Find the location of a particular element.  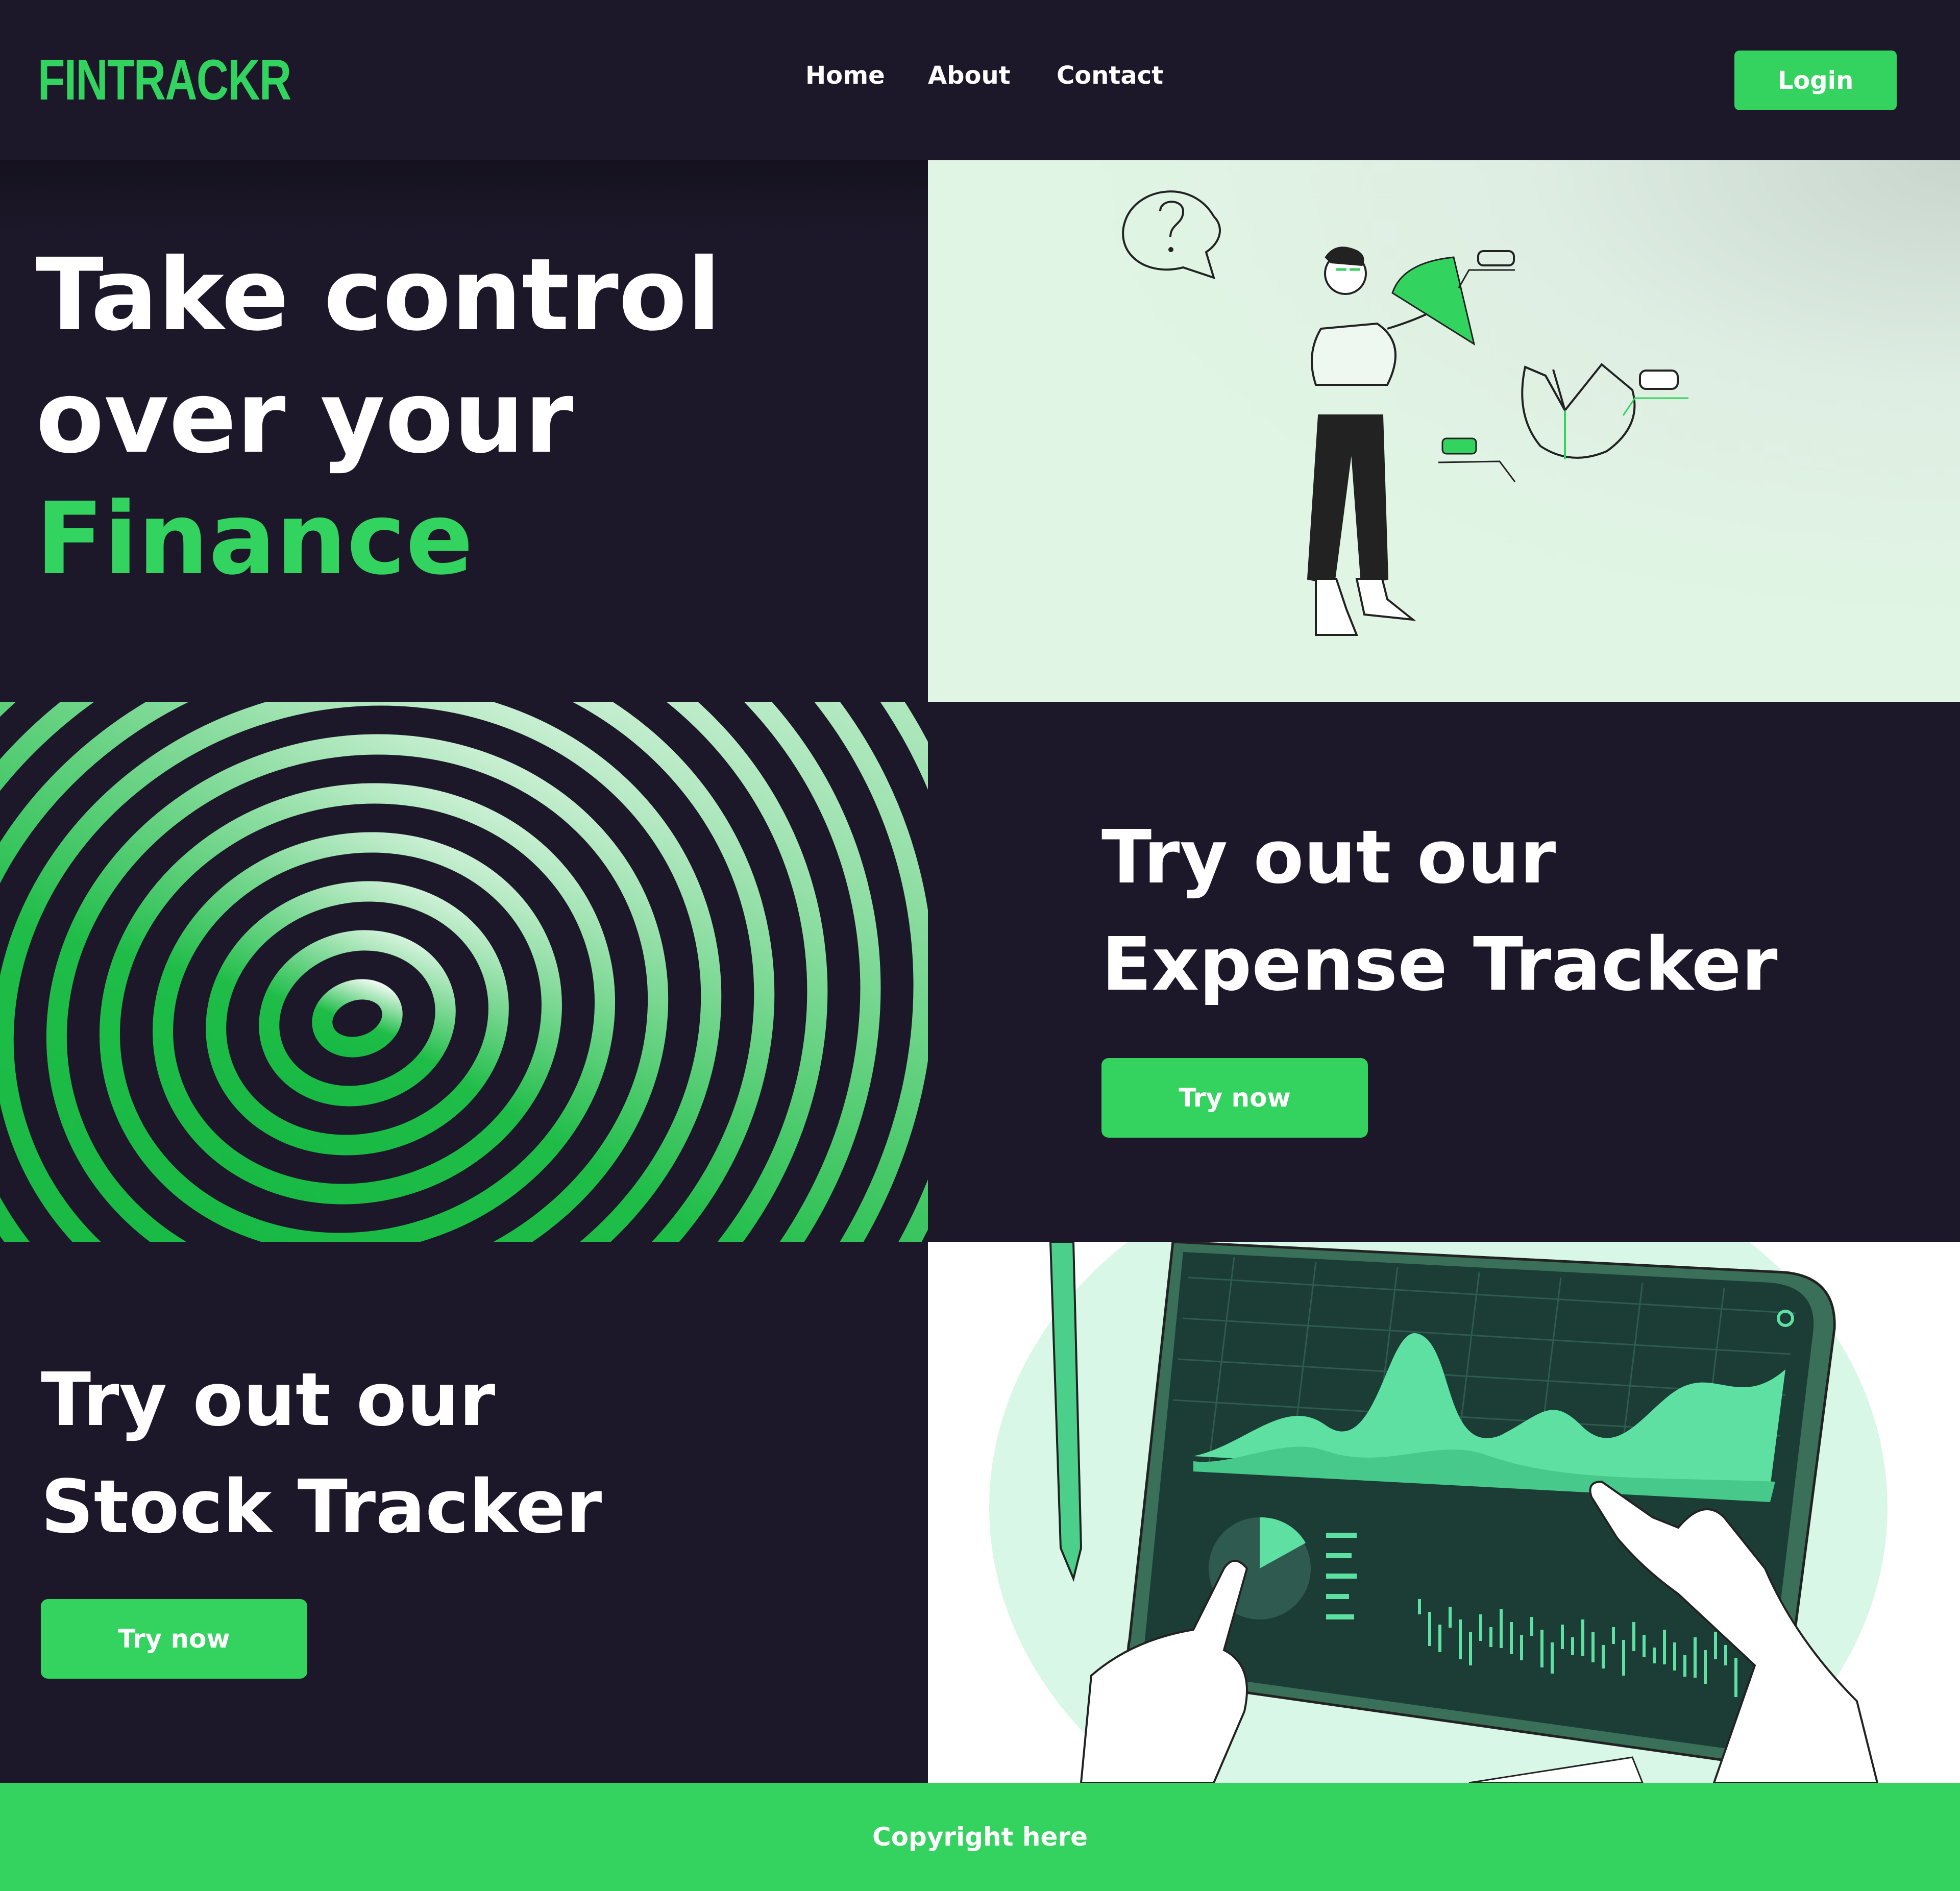

hero-section: Take control over your Finance is located at coordinates (464, 431).